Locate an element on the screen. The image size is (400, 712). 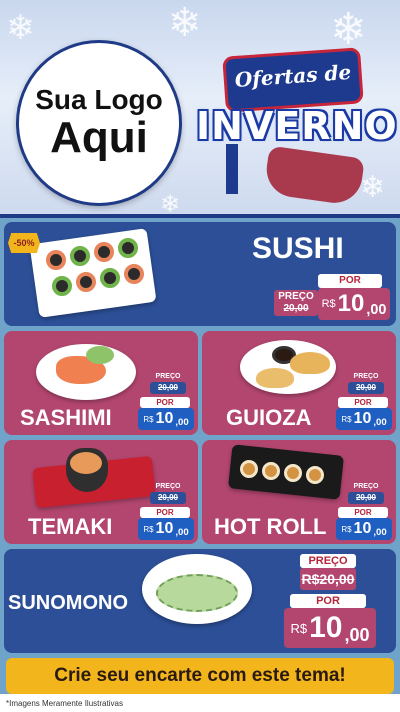
old-price-tag: PREÇO 20,00 is located at coordinates (296, 303).